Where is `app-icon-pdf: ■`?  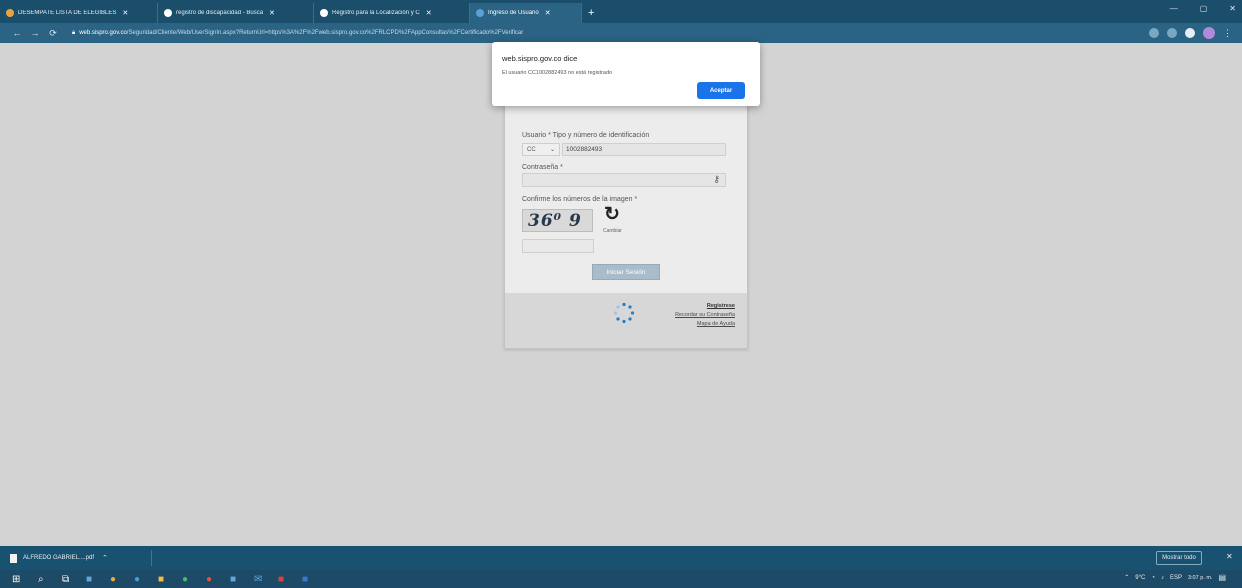
app-icon-pdf: ■ is located at coordinates (281, 579).